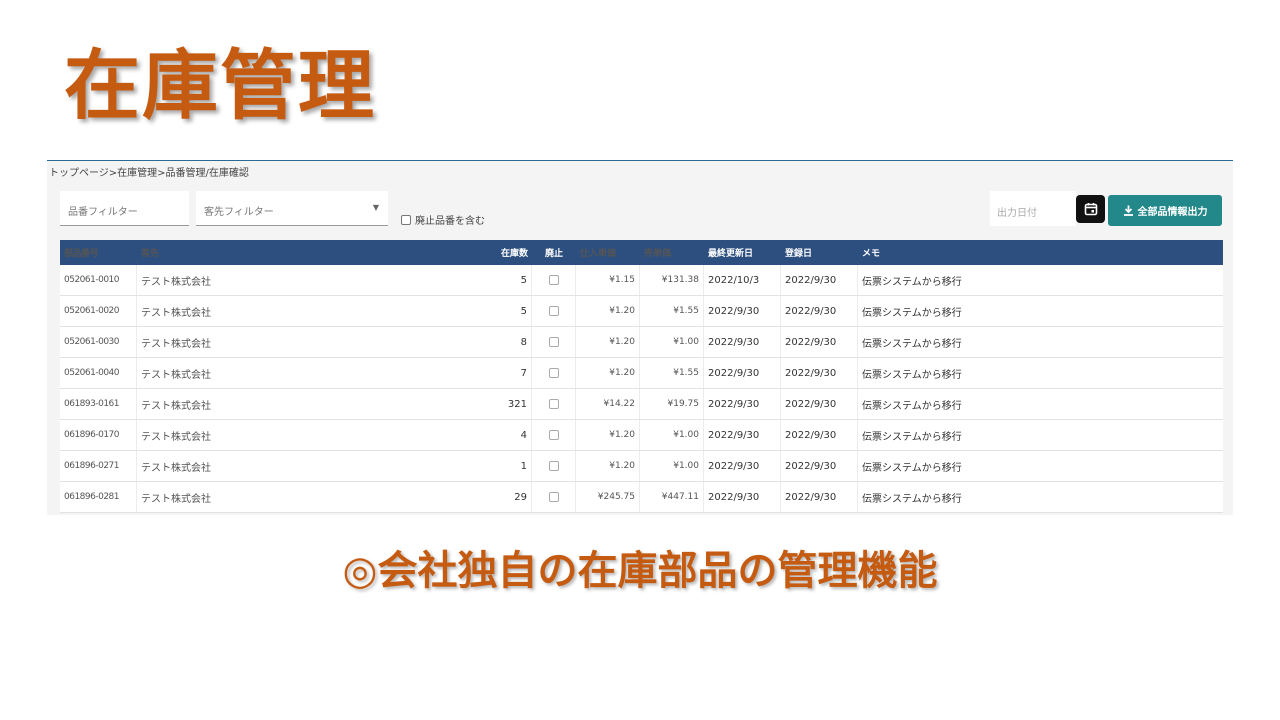  What do you see at coordinates (98, 404) in the screenshot?
I see `cell-part-number: 061893-0161` at bounding box center [98, 404].